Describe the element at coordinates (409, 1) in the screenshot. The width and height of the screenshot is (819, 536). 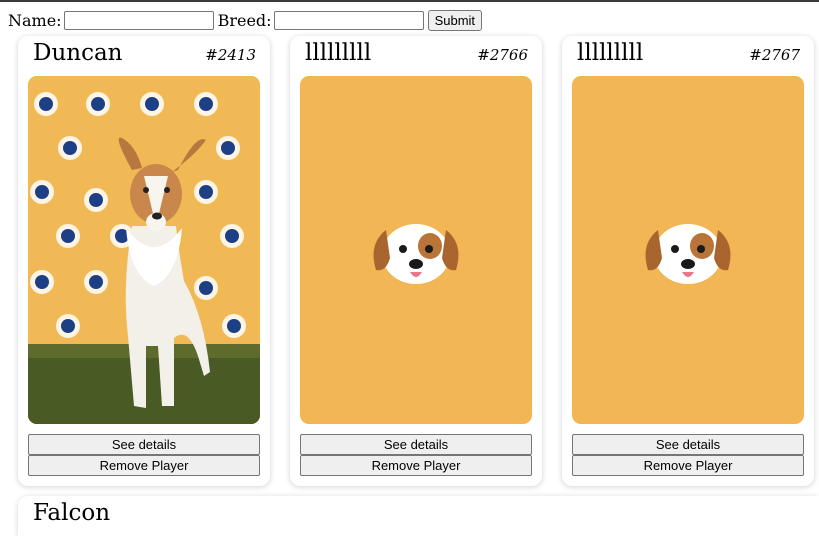
I see `top-border` at that location.